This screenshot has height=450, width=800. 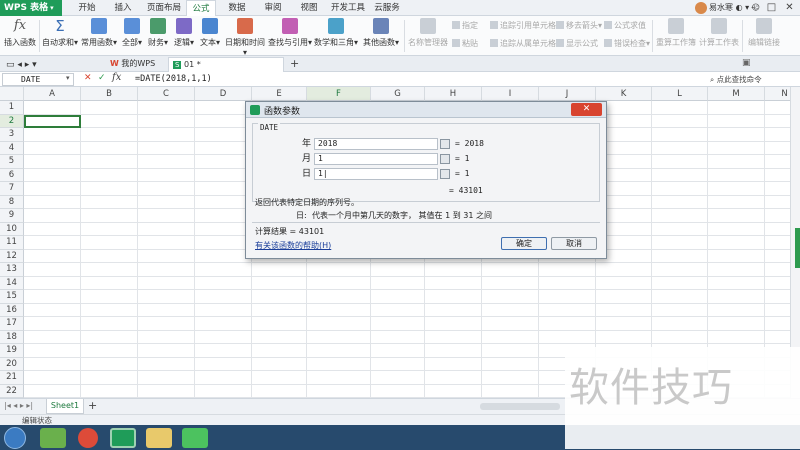 What do you see at coordinates (12, 162) in the screenshot?
I see `row-header: 5` at bounding box center [12, 162].